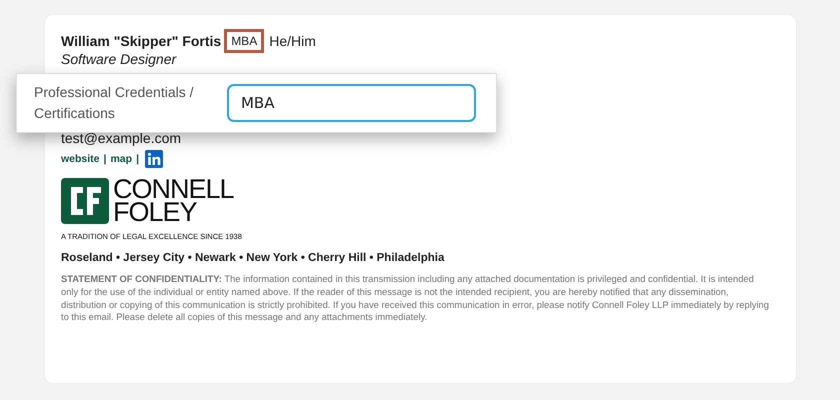  Describe the element at coordinates (154, 159) in the screenshot. I see `linkedin-icon` at that location.